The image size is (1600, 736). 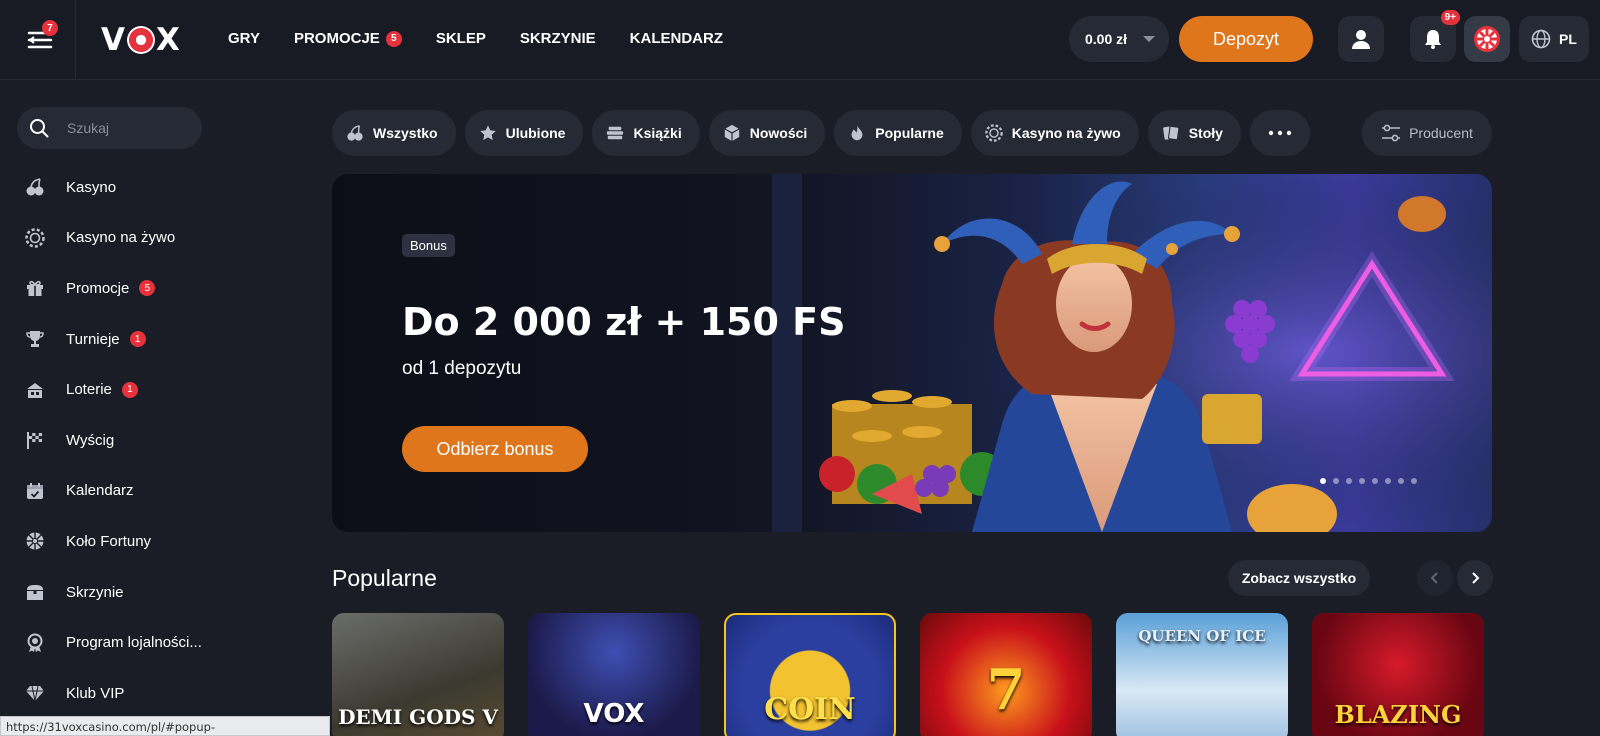 I want to click on fortune-wheel-button, so click(x=1487, y=39).